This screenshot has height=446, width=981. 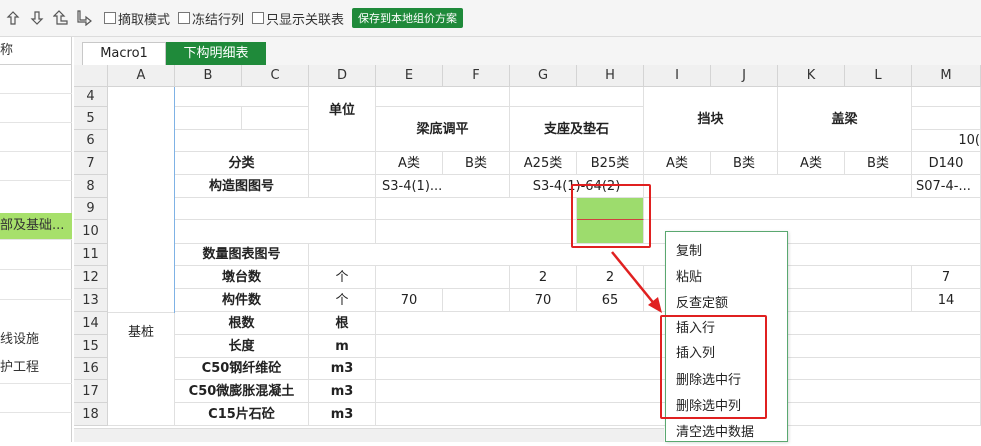 I want to click on row-header: 12, so click(x=91, y=277).